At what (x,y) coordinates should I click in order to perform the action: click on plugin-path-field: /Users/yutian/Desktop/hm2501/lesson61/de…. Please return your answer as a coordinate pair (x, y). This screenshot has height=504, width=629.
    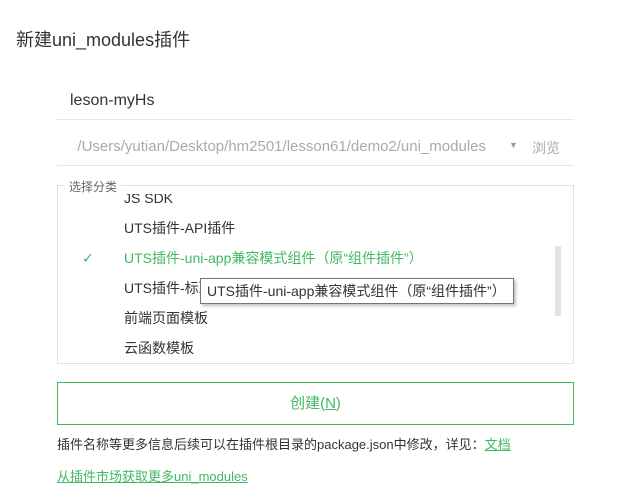
    Looking at the image, I should click on (315, 147).